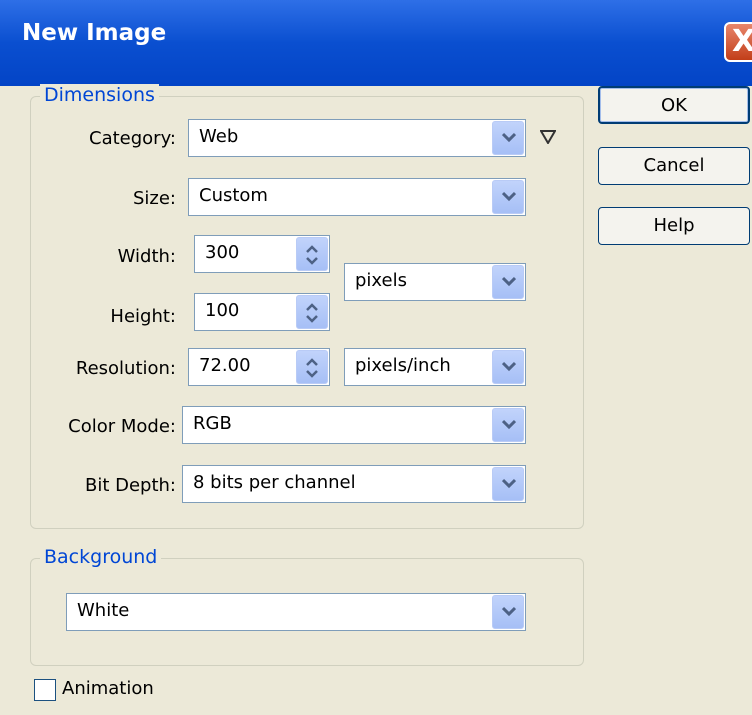 The height and width of the screenshot is (715, 752). What do you see at coordinates (403, 365) in the screenshot?
I see `resolution-unit-value: pixels/inch` at bounding box center [403, 365].